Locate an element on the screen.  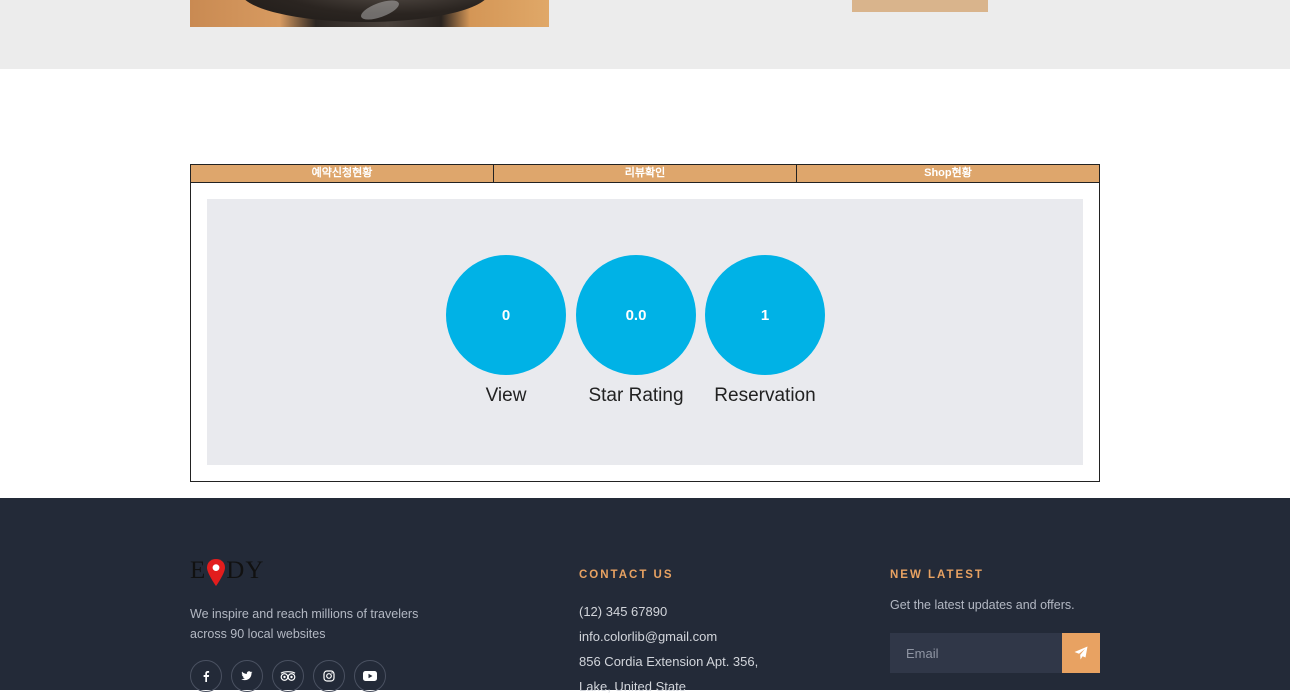
tab-reviews: 리뷰확인 is located at coordinates (644, 173).